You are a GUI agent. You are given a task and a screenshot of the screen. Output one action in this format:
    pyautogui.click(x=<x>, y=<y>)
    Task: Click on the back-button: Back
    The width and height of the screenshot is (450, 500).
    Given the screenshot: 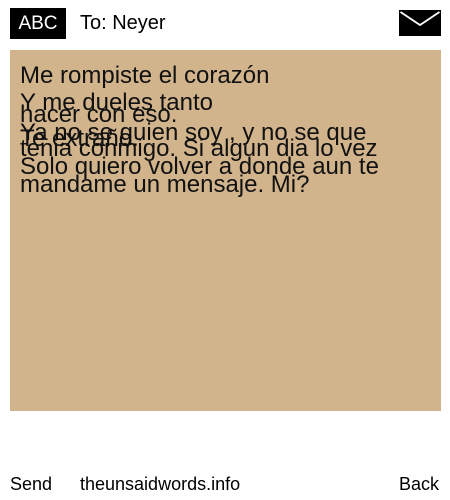 What is the action you would take?
    pyautogui.click(x=419, y=484)
    